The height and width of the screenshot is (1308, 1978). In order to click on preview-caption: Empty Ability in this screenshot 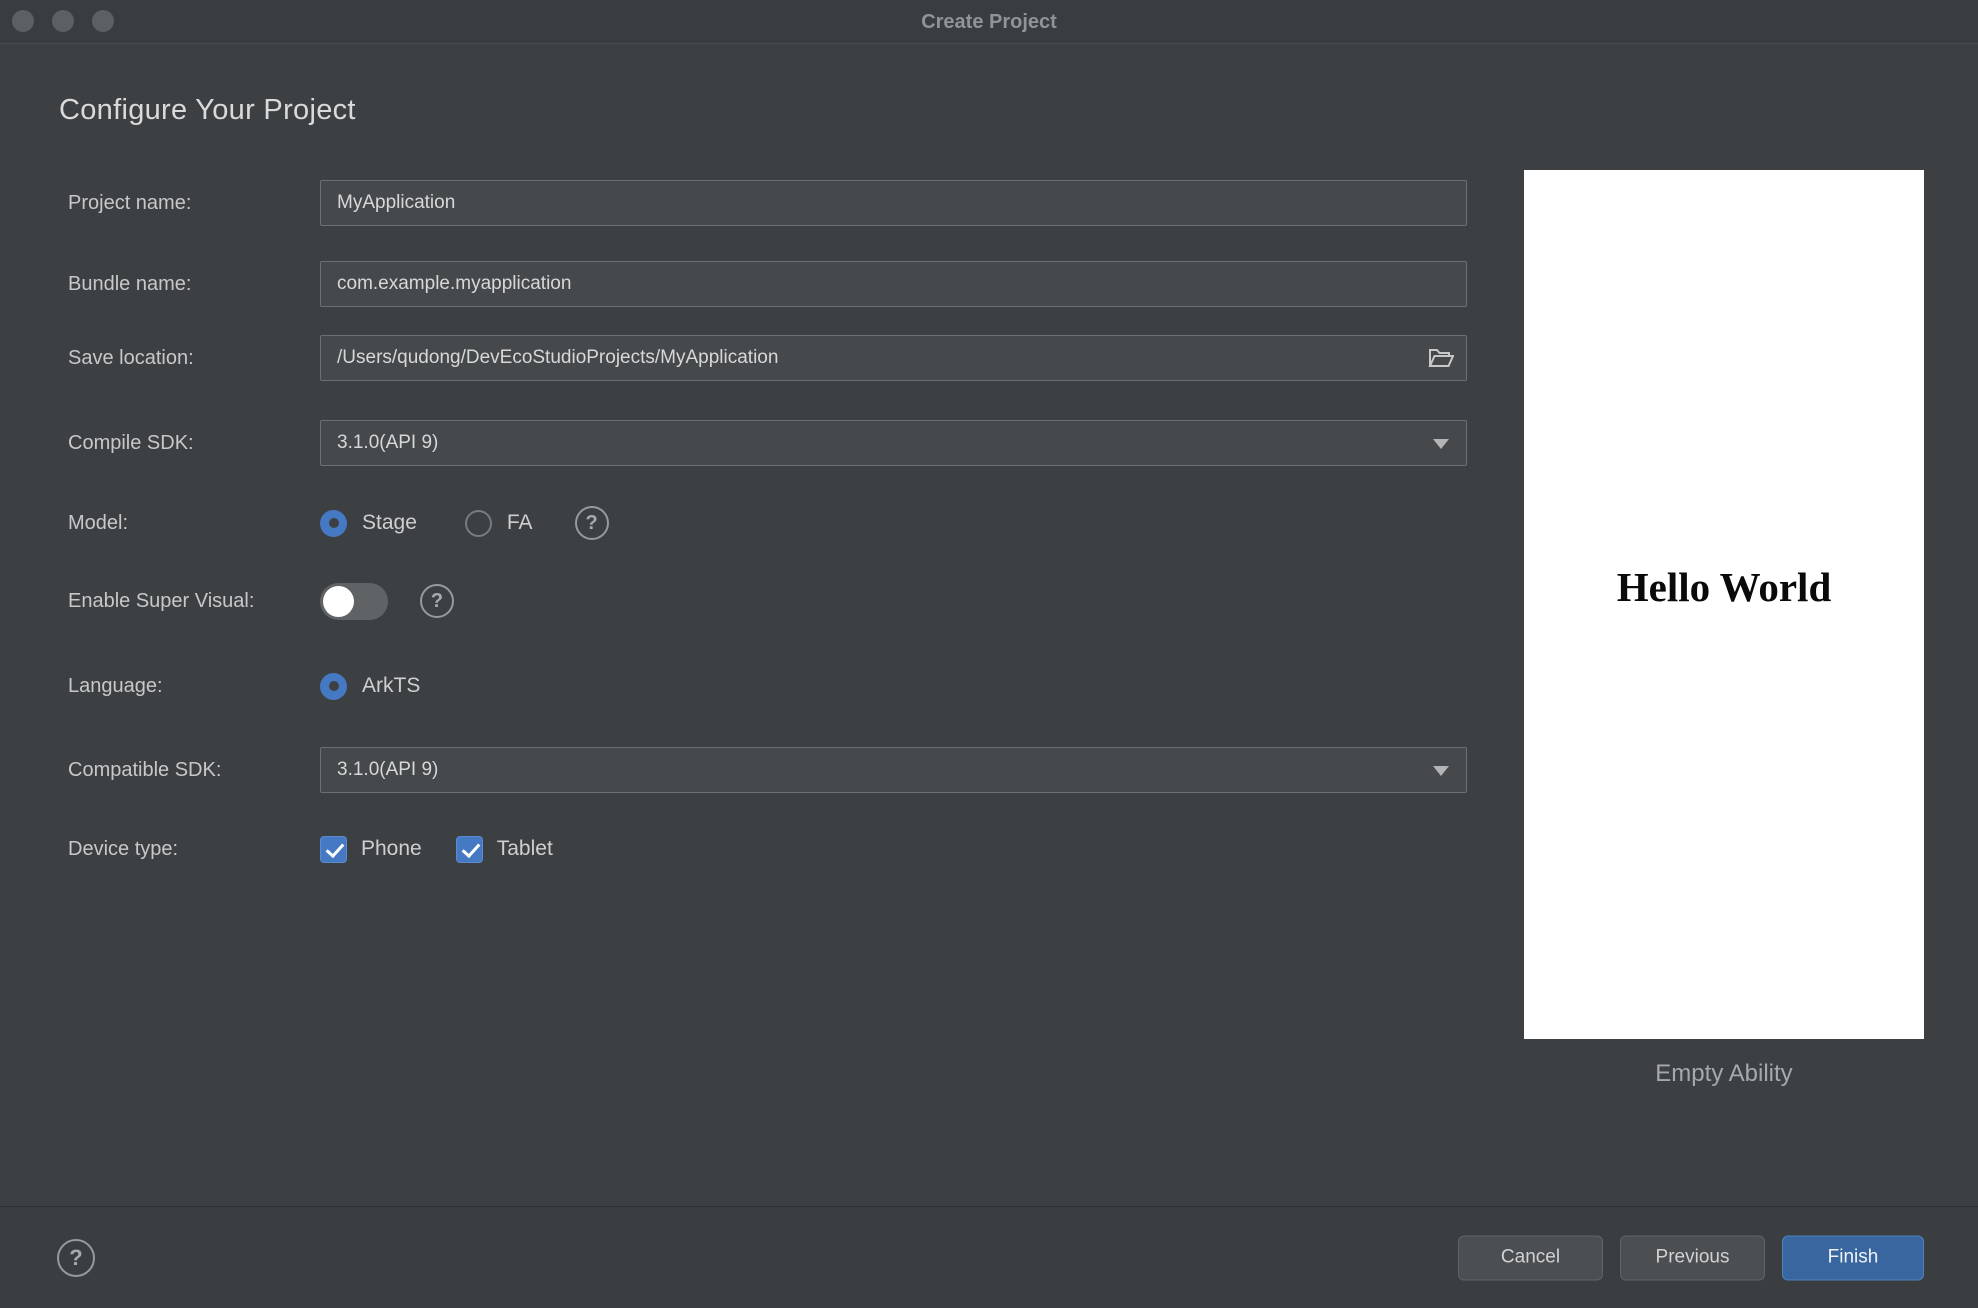, I will do `click(1724, 1073)`.